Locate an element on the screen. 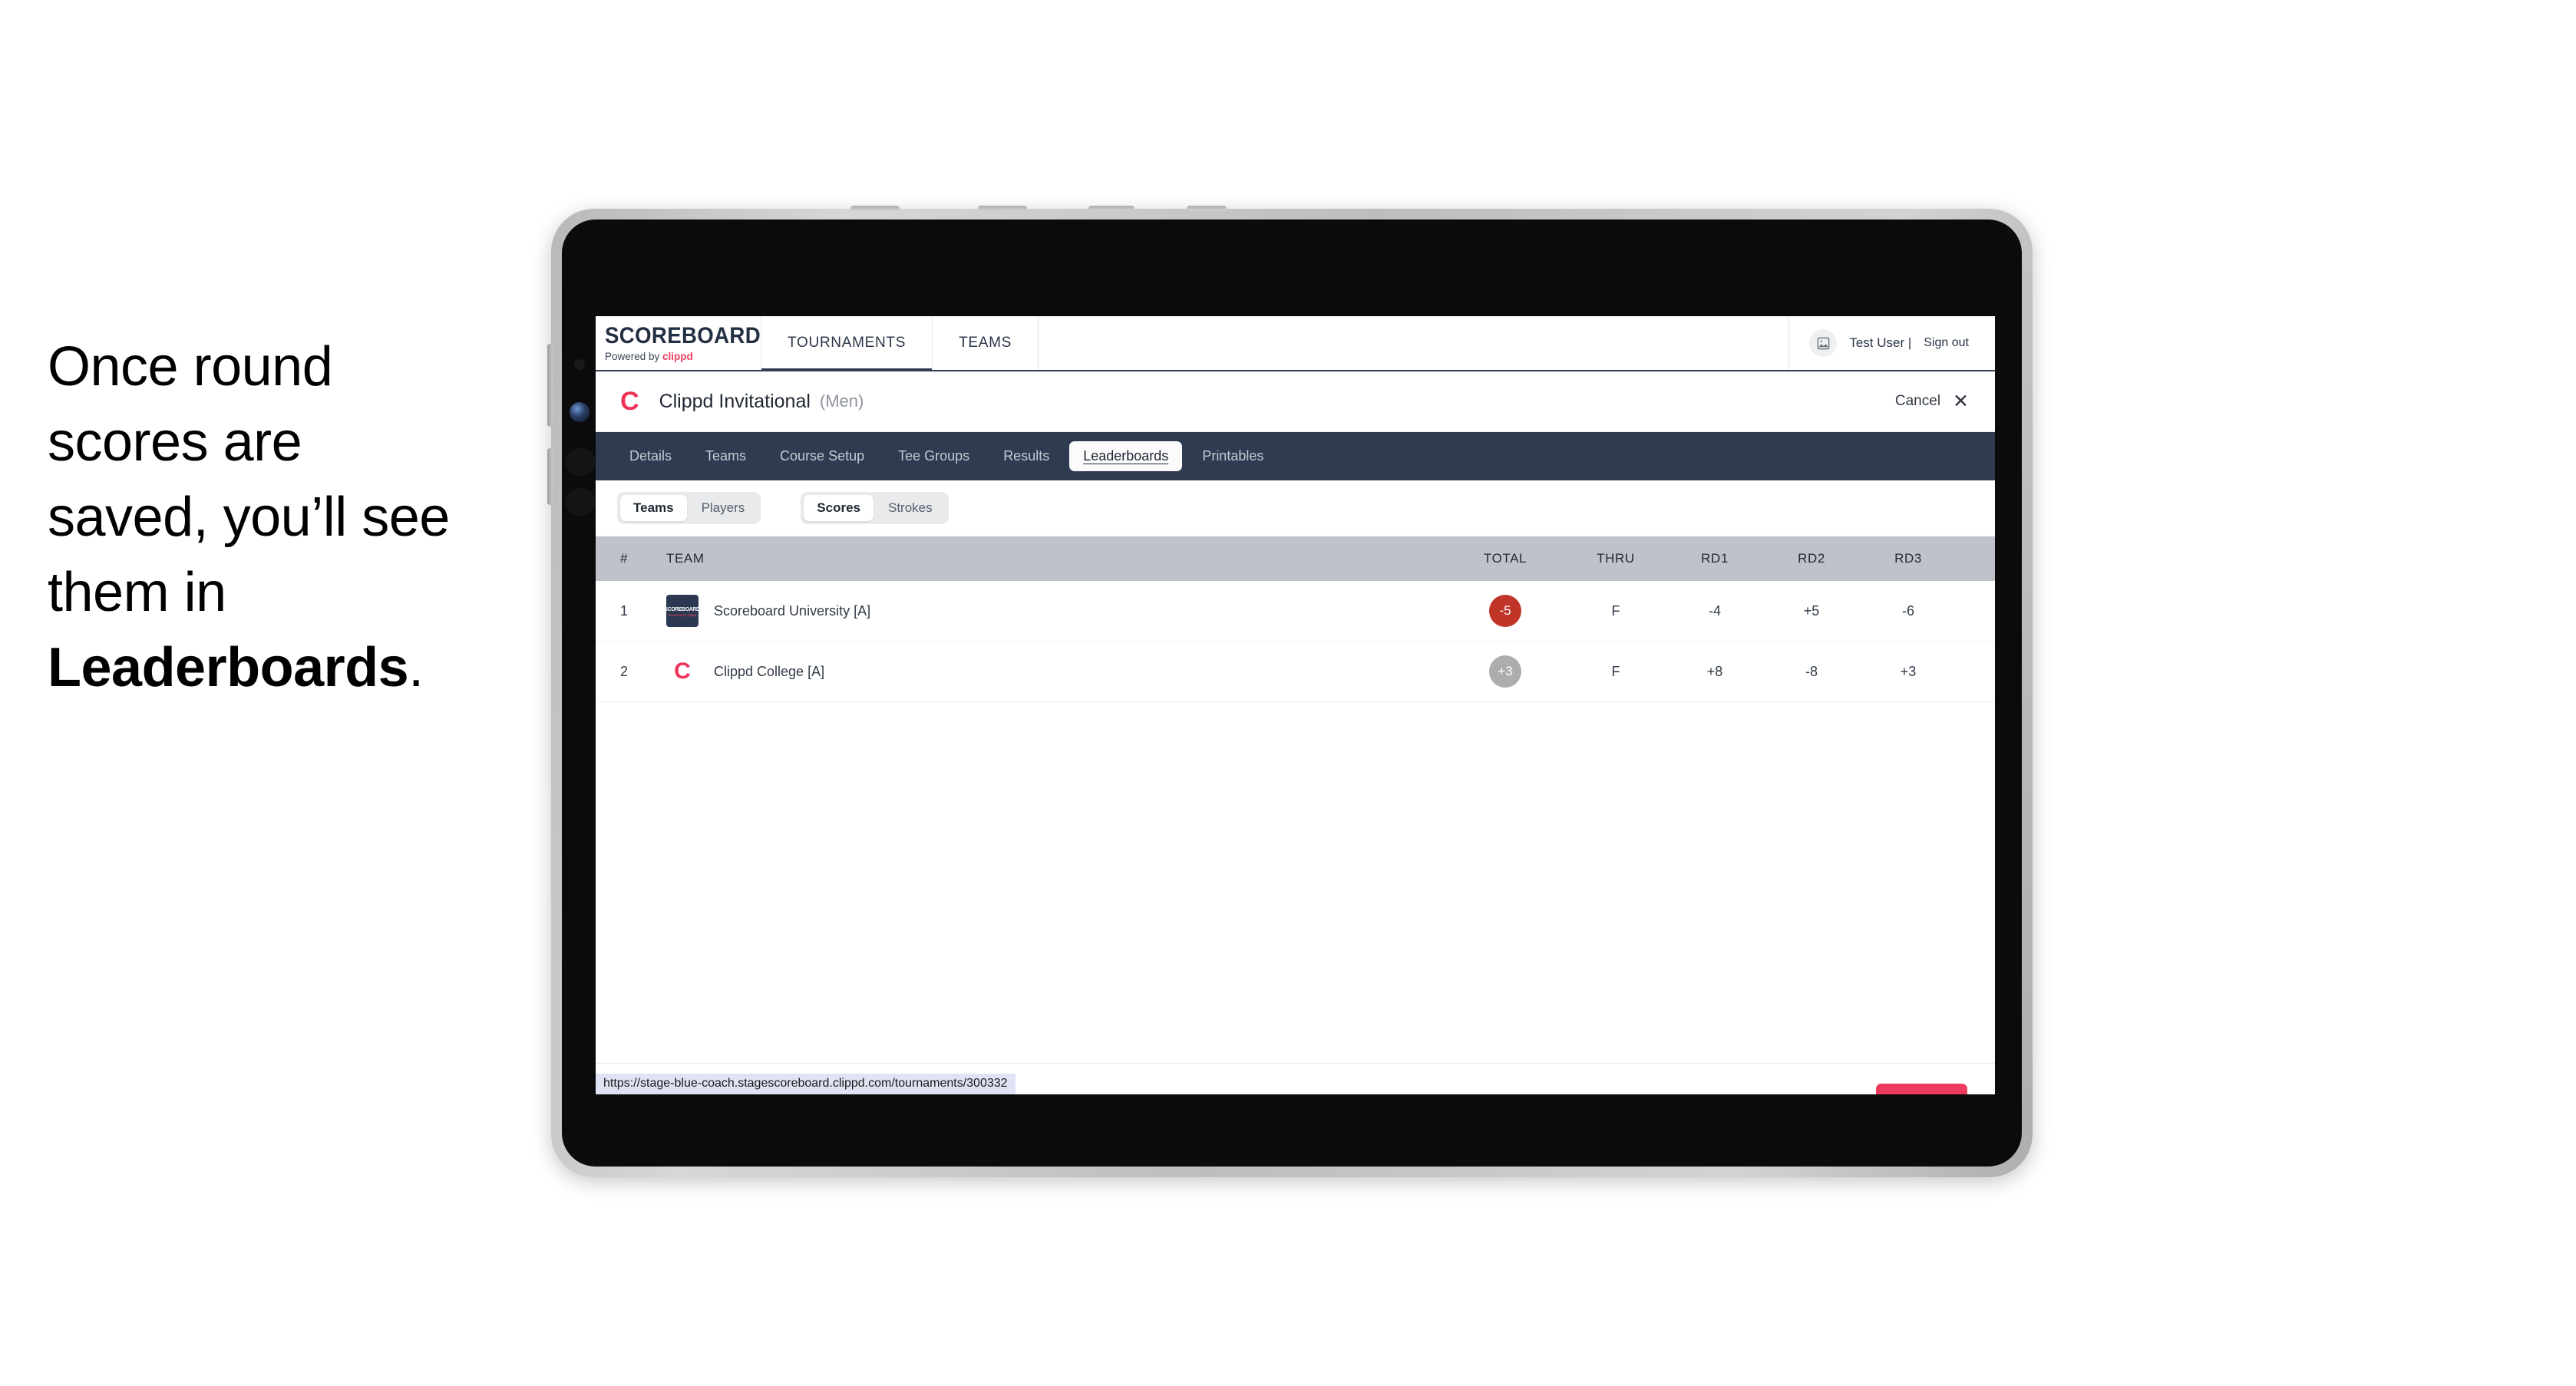  sign-out-link: Sign out is located at coordinates (1946, 343).